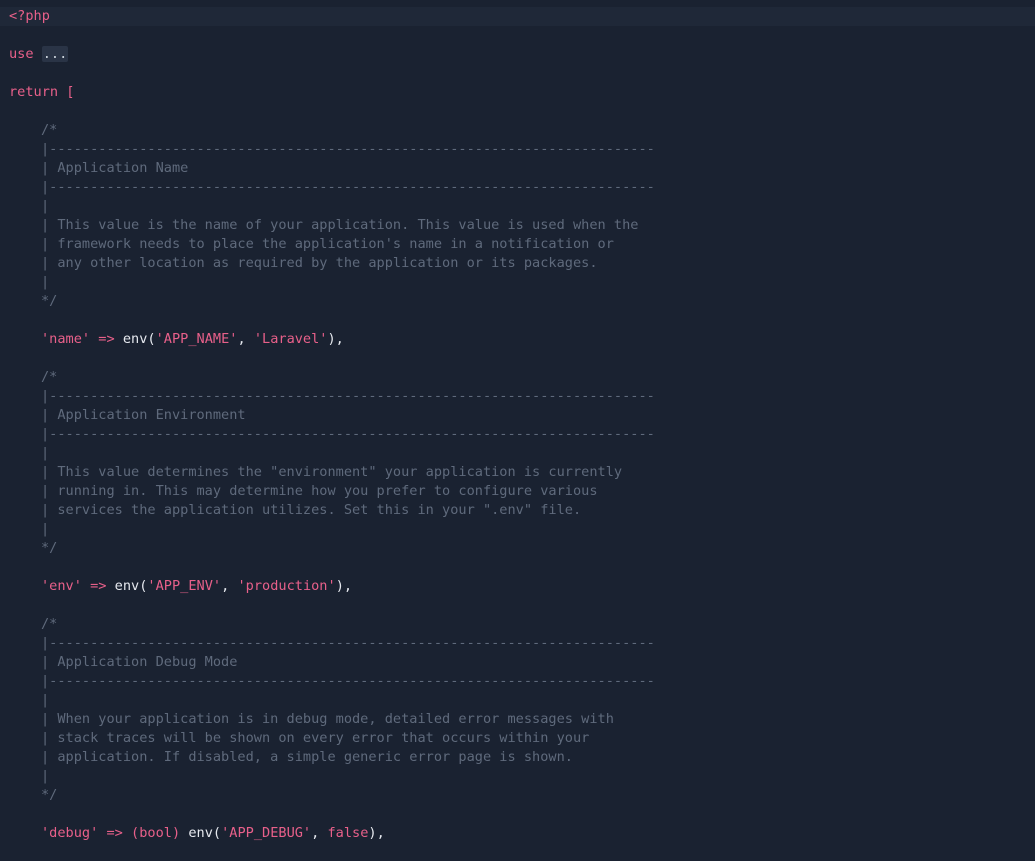  I want to click on config-key: 'name', so click(66, 339).